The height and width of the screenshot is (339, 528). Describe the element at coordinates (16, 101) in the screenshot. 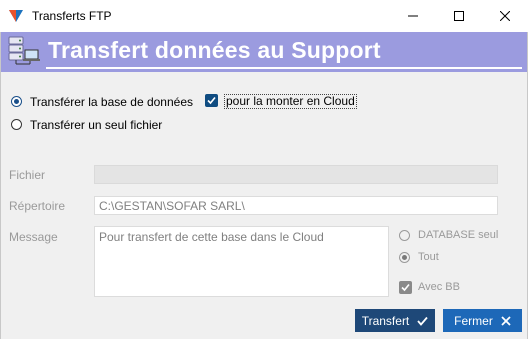

I see `radio-transfer-database` at that location.